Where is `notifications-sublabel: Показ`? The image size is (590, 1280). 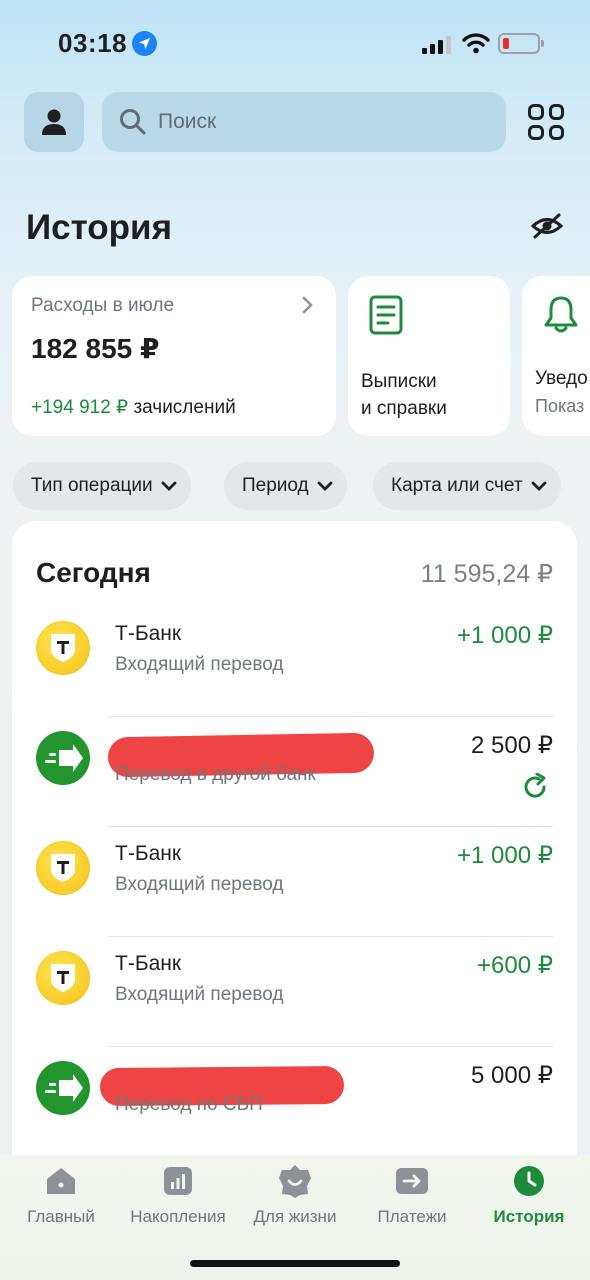 notifications-sublabel: Показ is located at coordinates (560, 406).